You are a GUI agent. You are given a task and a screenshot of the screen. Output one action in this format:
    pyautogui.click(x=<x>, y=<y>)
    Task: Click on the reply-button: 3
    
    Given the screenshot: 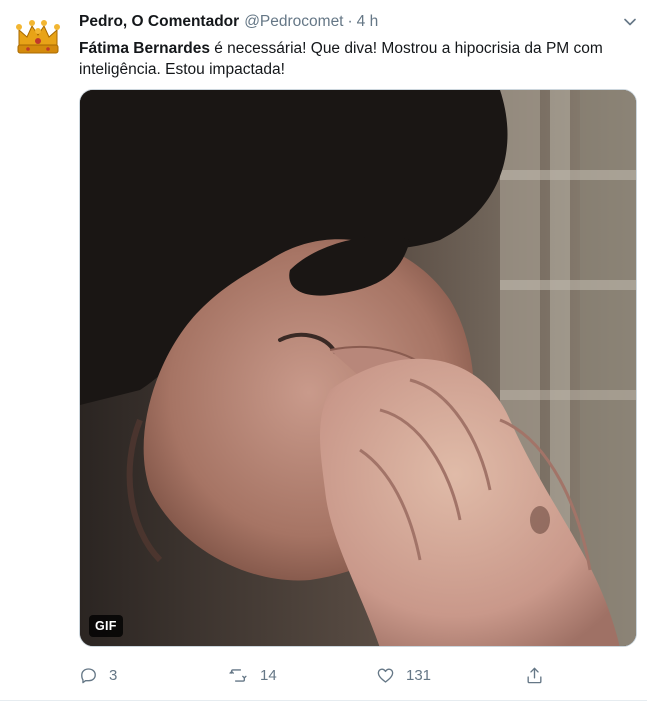 What is the action you would take?
    pyautogui.click(x=98, y=675)
    